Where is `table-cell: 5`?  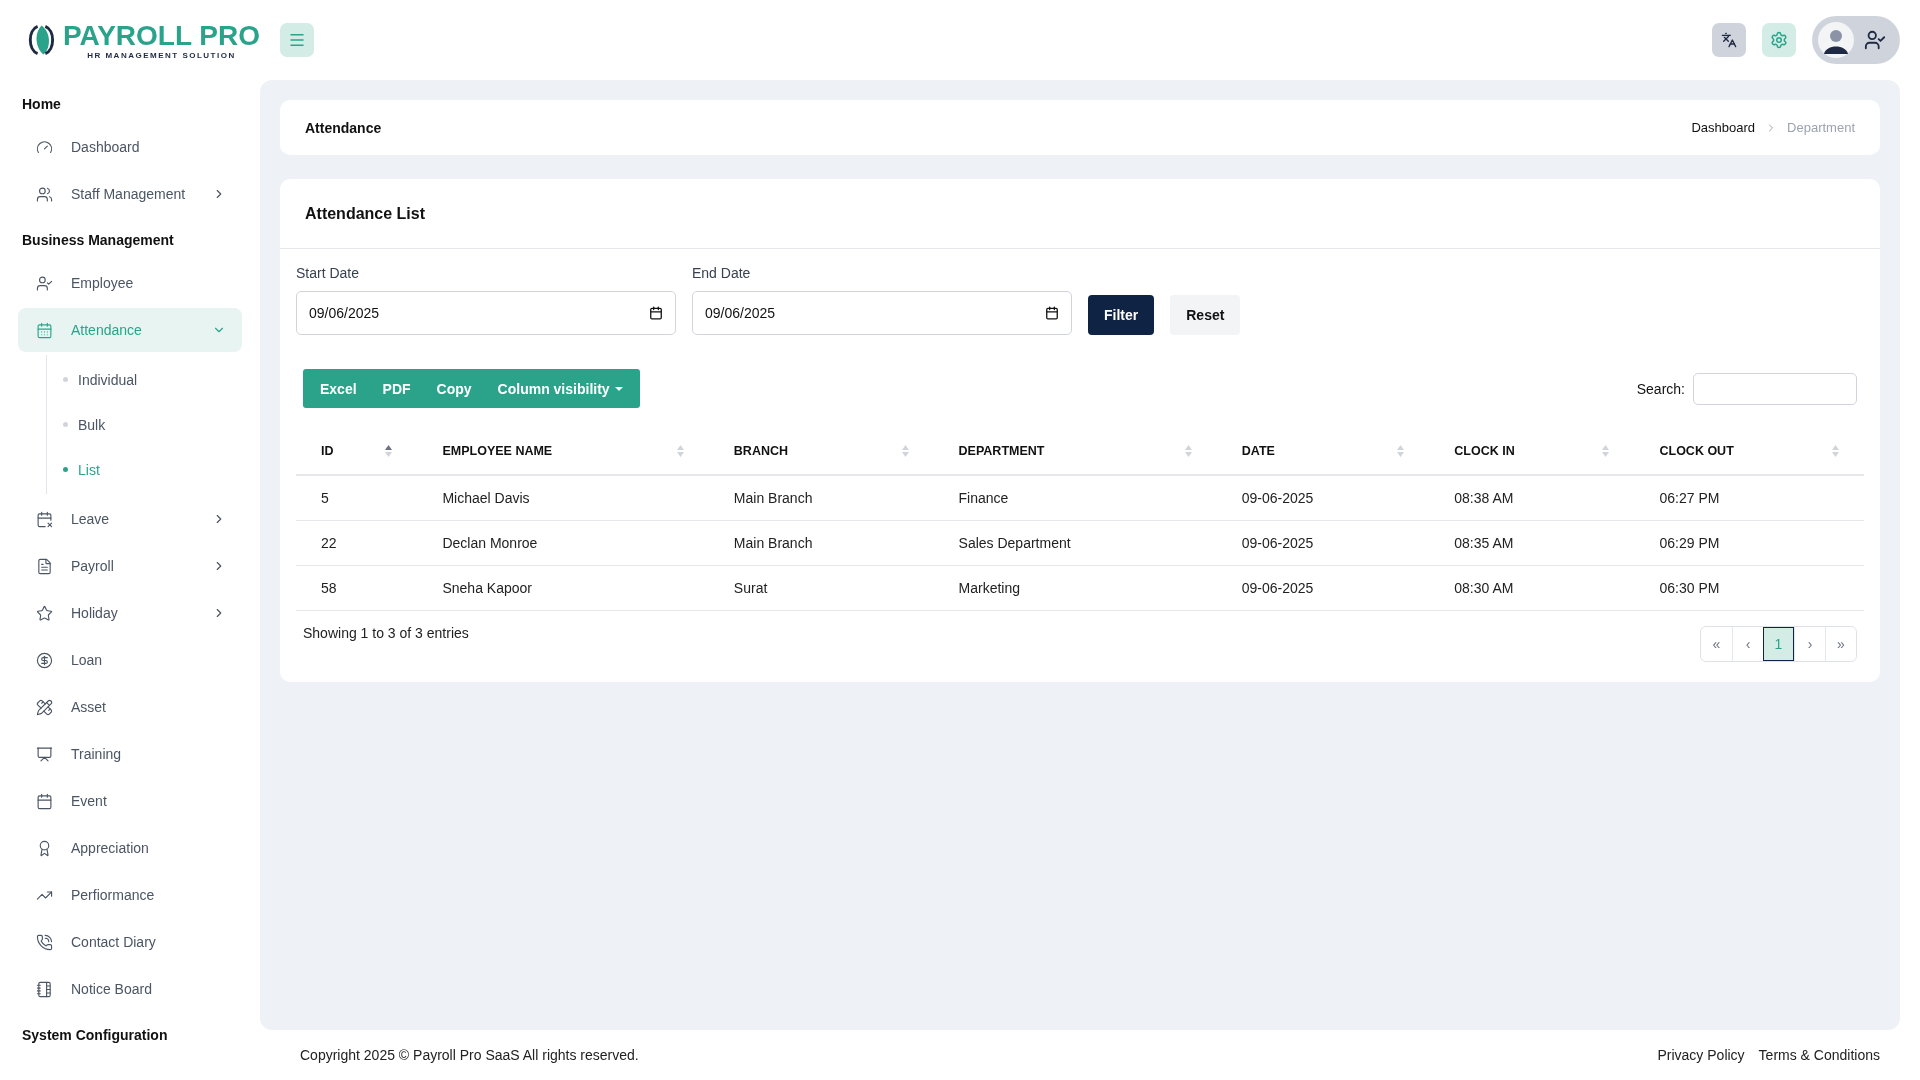
table-cell: 5 is located at coordinates (357, 497).